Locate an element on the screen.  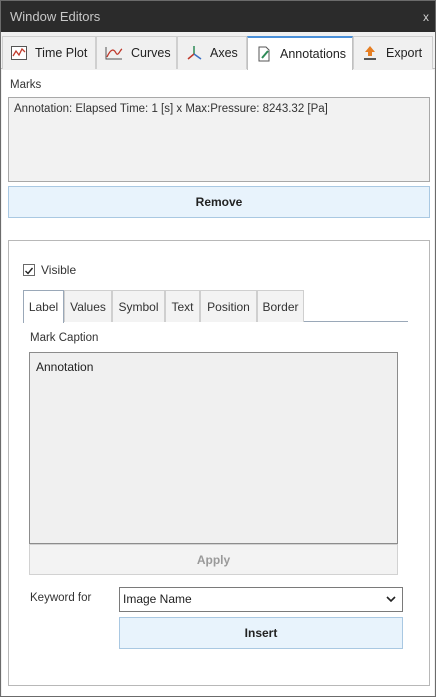
check-icon is located at coordinates (29, 271).